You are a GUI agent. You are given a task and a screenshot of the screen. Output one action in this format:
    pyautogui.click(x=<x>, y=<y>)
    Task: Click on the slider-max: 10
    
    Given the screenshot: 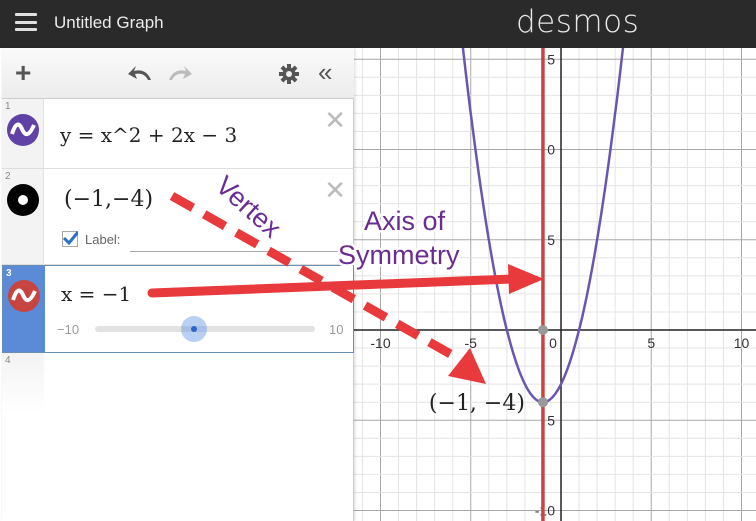 What is the action you would take?
    pyautogui.click(x=336, y=329)
    